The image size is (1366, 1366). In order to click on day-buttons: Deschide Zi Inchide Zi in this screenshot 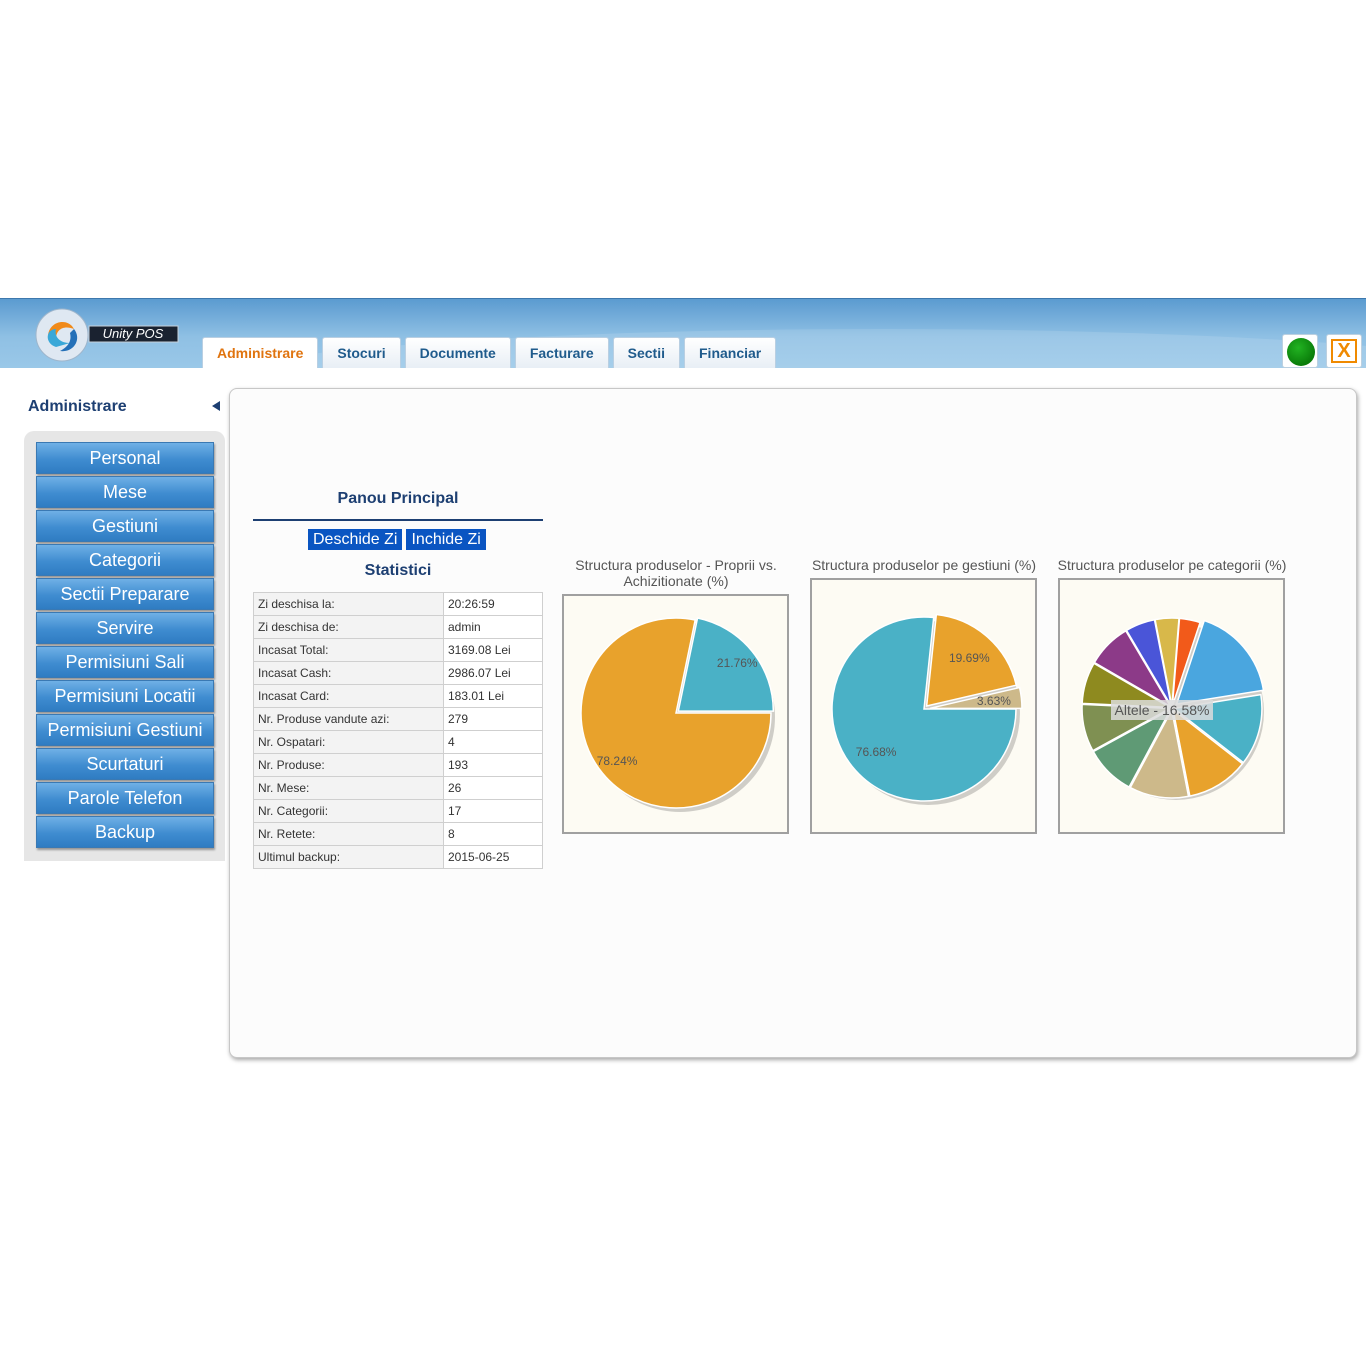, I will do `click(397, 539)`.